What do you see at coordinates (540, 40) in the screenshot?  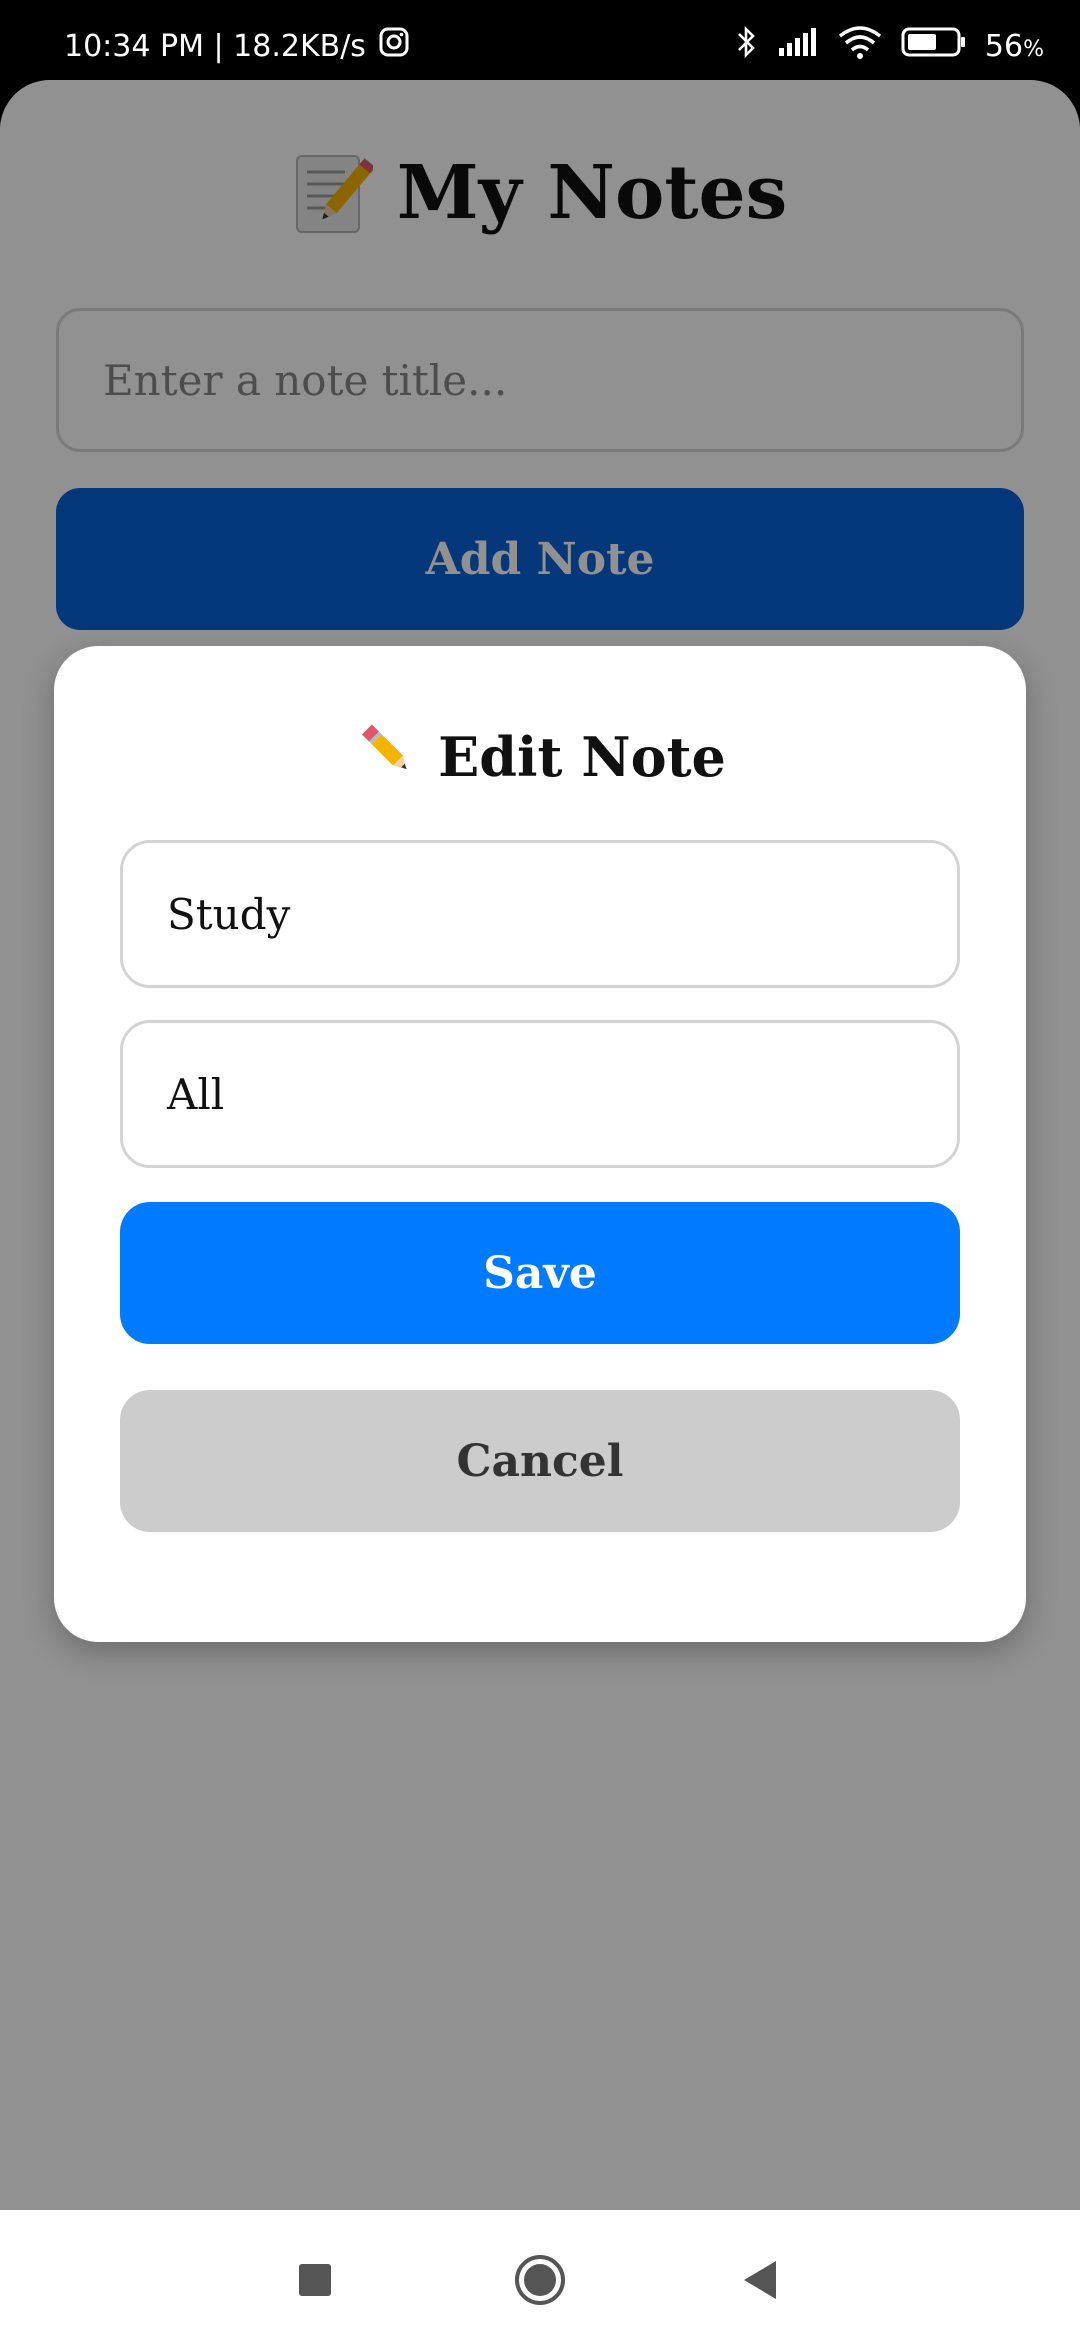 I see `status-bar: 10:34 PM | 18.2KB/s 56%` at bounding box center [540, 40].